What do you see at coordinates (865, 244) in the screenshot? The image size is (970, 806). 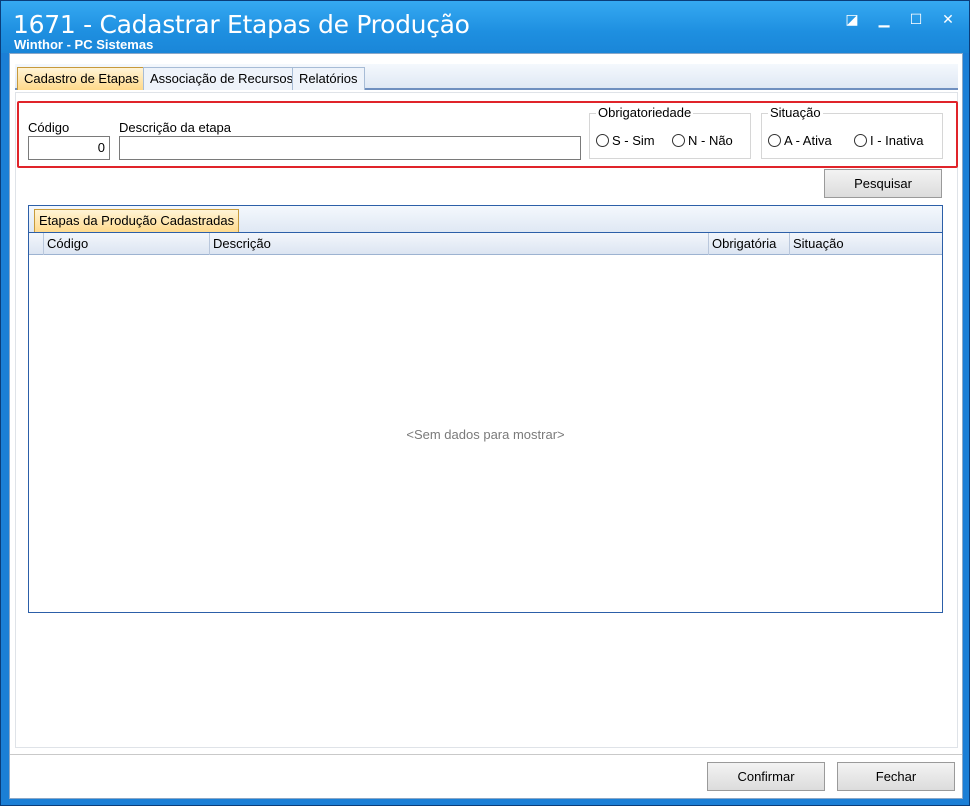 I see `column-header-situacao: Situação` at bounding box center [865, 244].